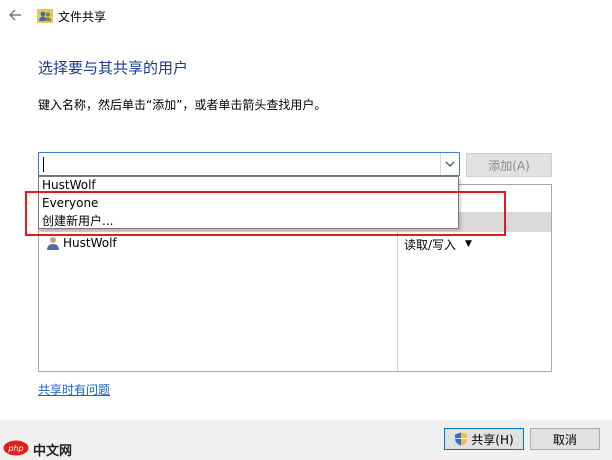  I want to click on user-icon, so click(53, 243).